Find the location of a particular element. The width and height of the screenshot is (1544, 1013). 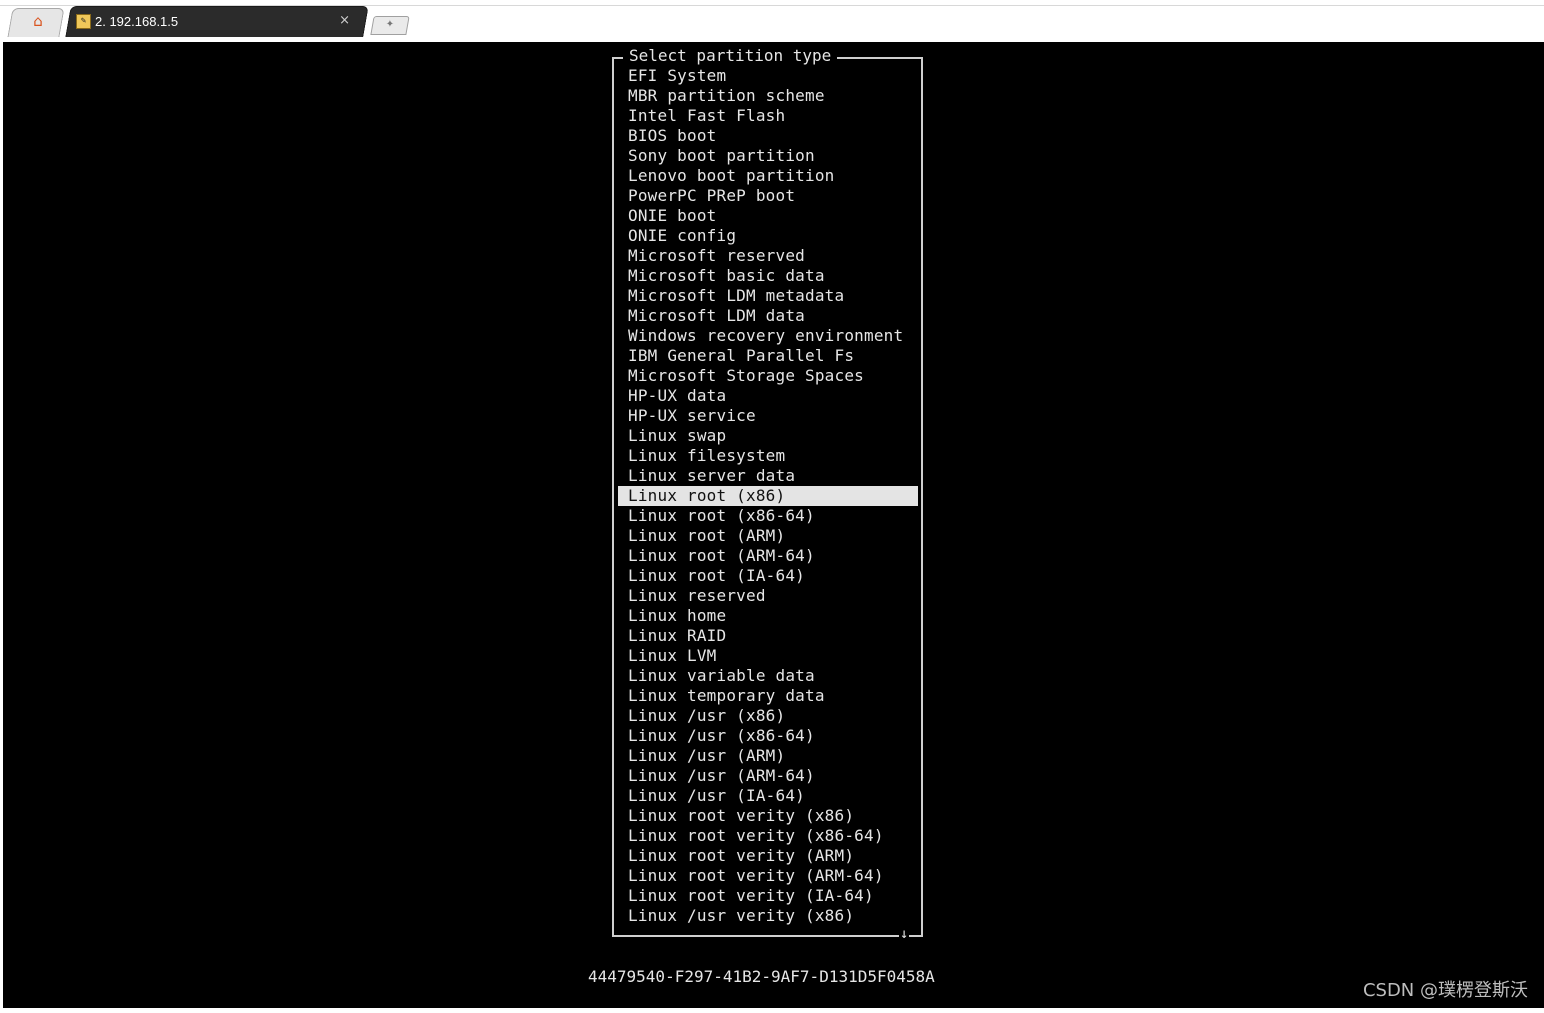

menu-item: Linux root (ARM) is located at coordinates (768, 536).